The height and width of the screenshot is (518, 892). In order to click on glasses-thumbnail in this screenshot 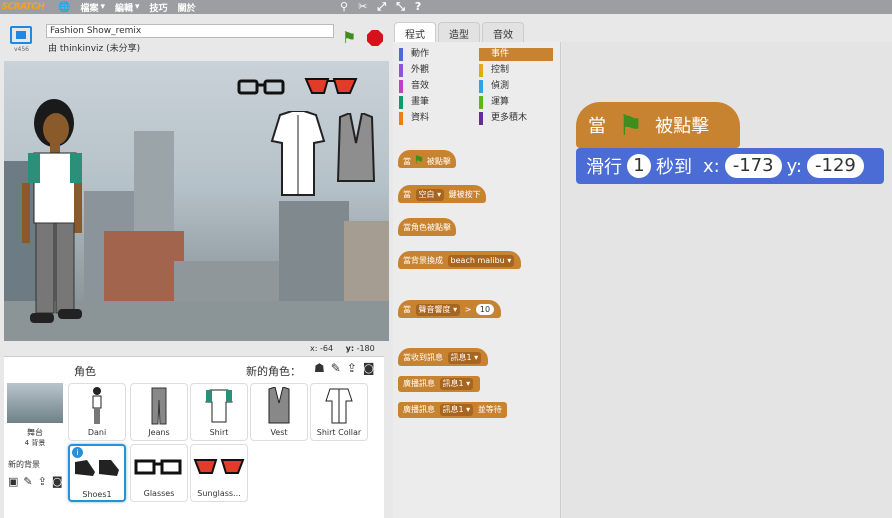, I will do `click(159, 467)`.